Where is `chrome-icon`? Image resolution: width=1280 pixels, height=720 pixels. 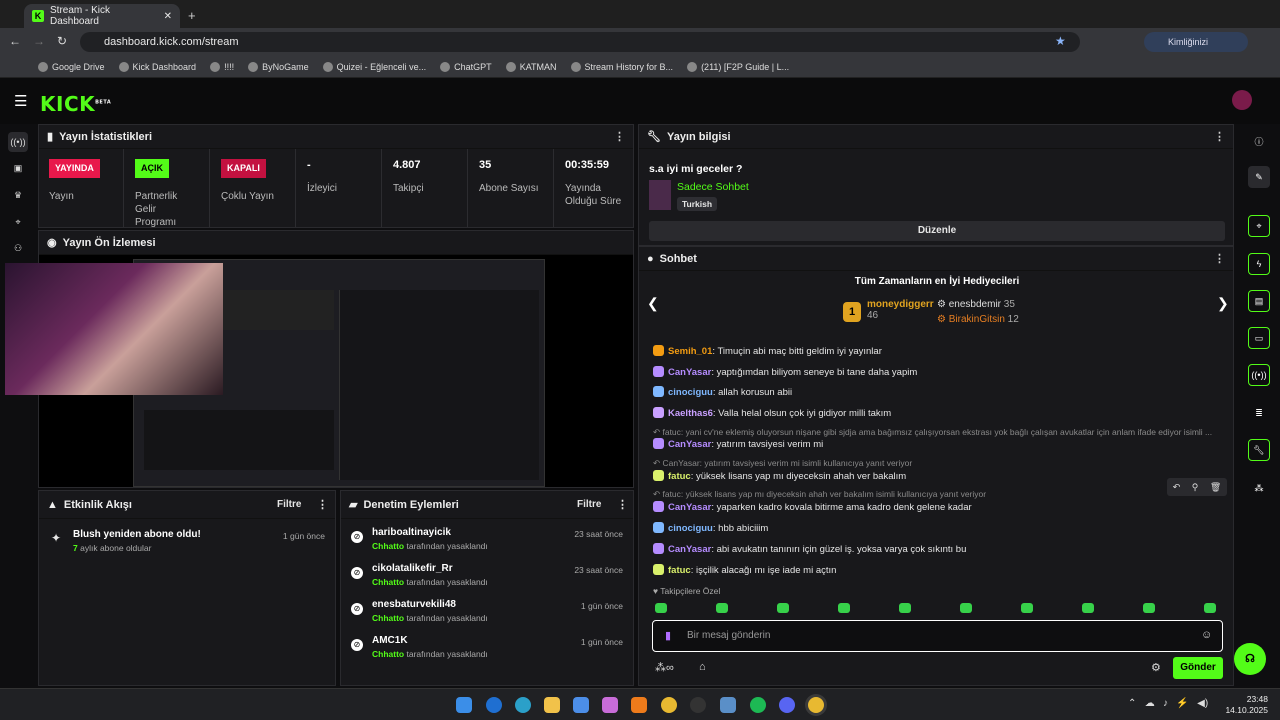
chrome-icon is located at coordinates (669, 705).